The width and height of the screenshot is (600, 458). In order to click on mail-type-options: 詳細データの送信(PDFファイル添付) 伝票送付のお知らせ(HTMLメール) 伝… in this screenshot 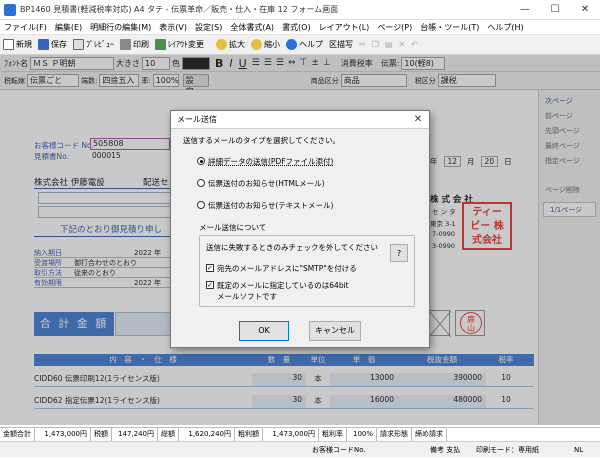, I will do `click(300, 179)`.